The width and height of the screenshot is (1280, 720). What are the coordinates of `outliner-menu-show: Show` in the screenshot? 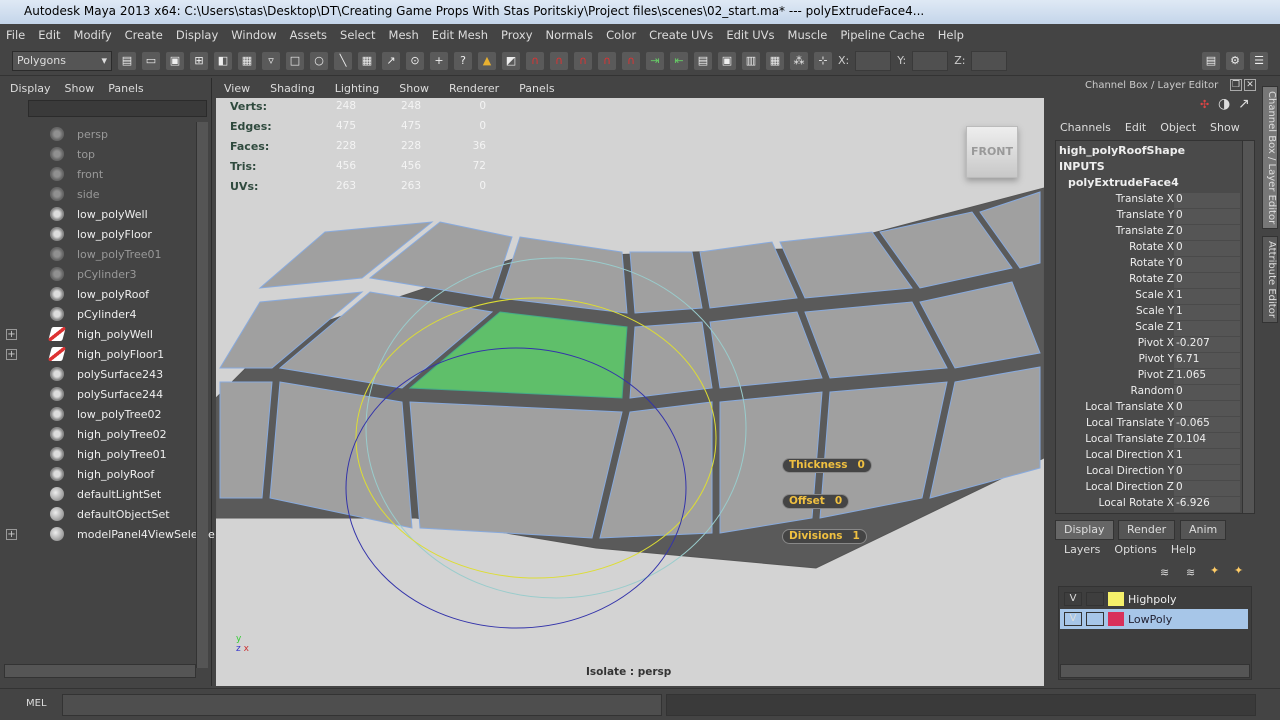 It's located at (80, 88).